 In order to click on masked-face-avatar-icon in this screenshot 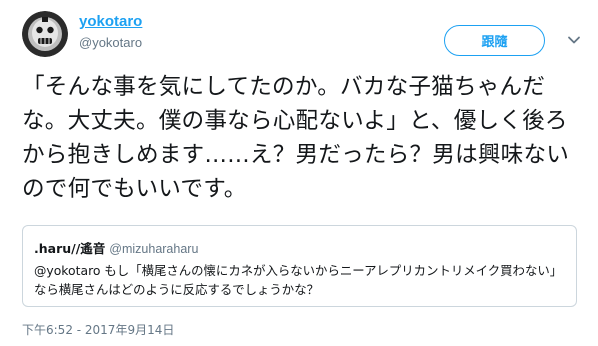, I will do `click(45, 34)`.